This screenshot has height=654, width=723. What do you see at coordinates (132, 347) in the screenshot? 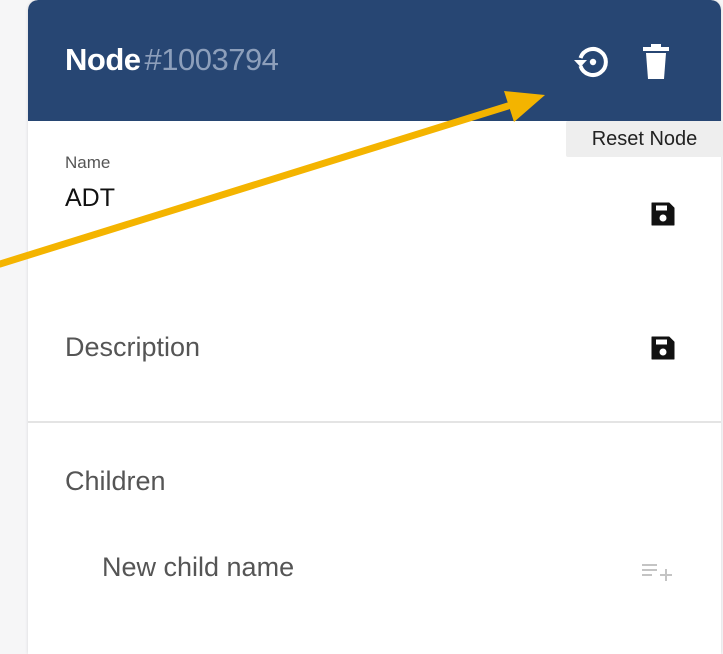
I see `description-field: Description` at bounding box center [132, 347].